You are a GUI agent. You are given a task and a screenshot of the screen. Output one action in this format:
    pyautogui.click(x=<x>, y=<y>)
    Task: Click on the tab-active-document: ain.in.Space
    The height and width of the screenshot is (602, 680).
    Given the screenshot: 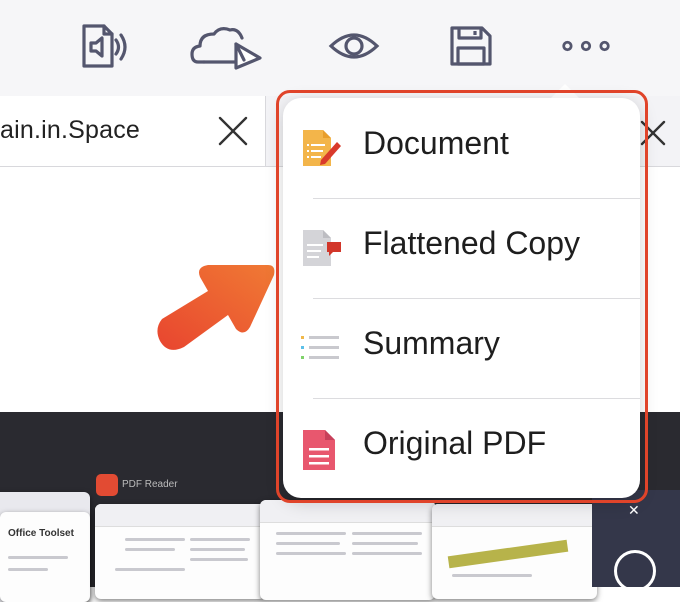 What is the action you would take?
    pyautogui.click(x=133, y=131)
    